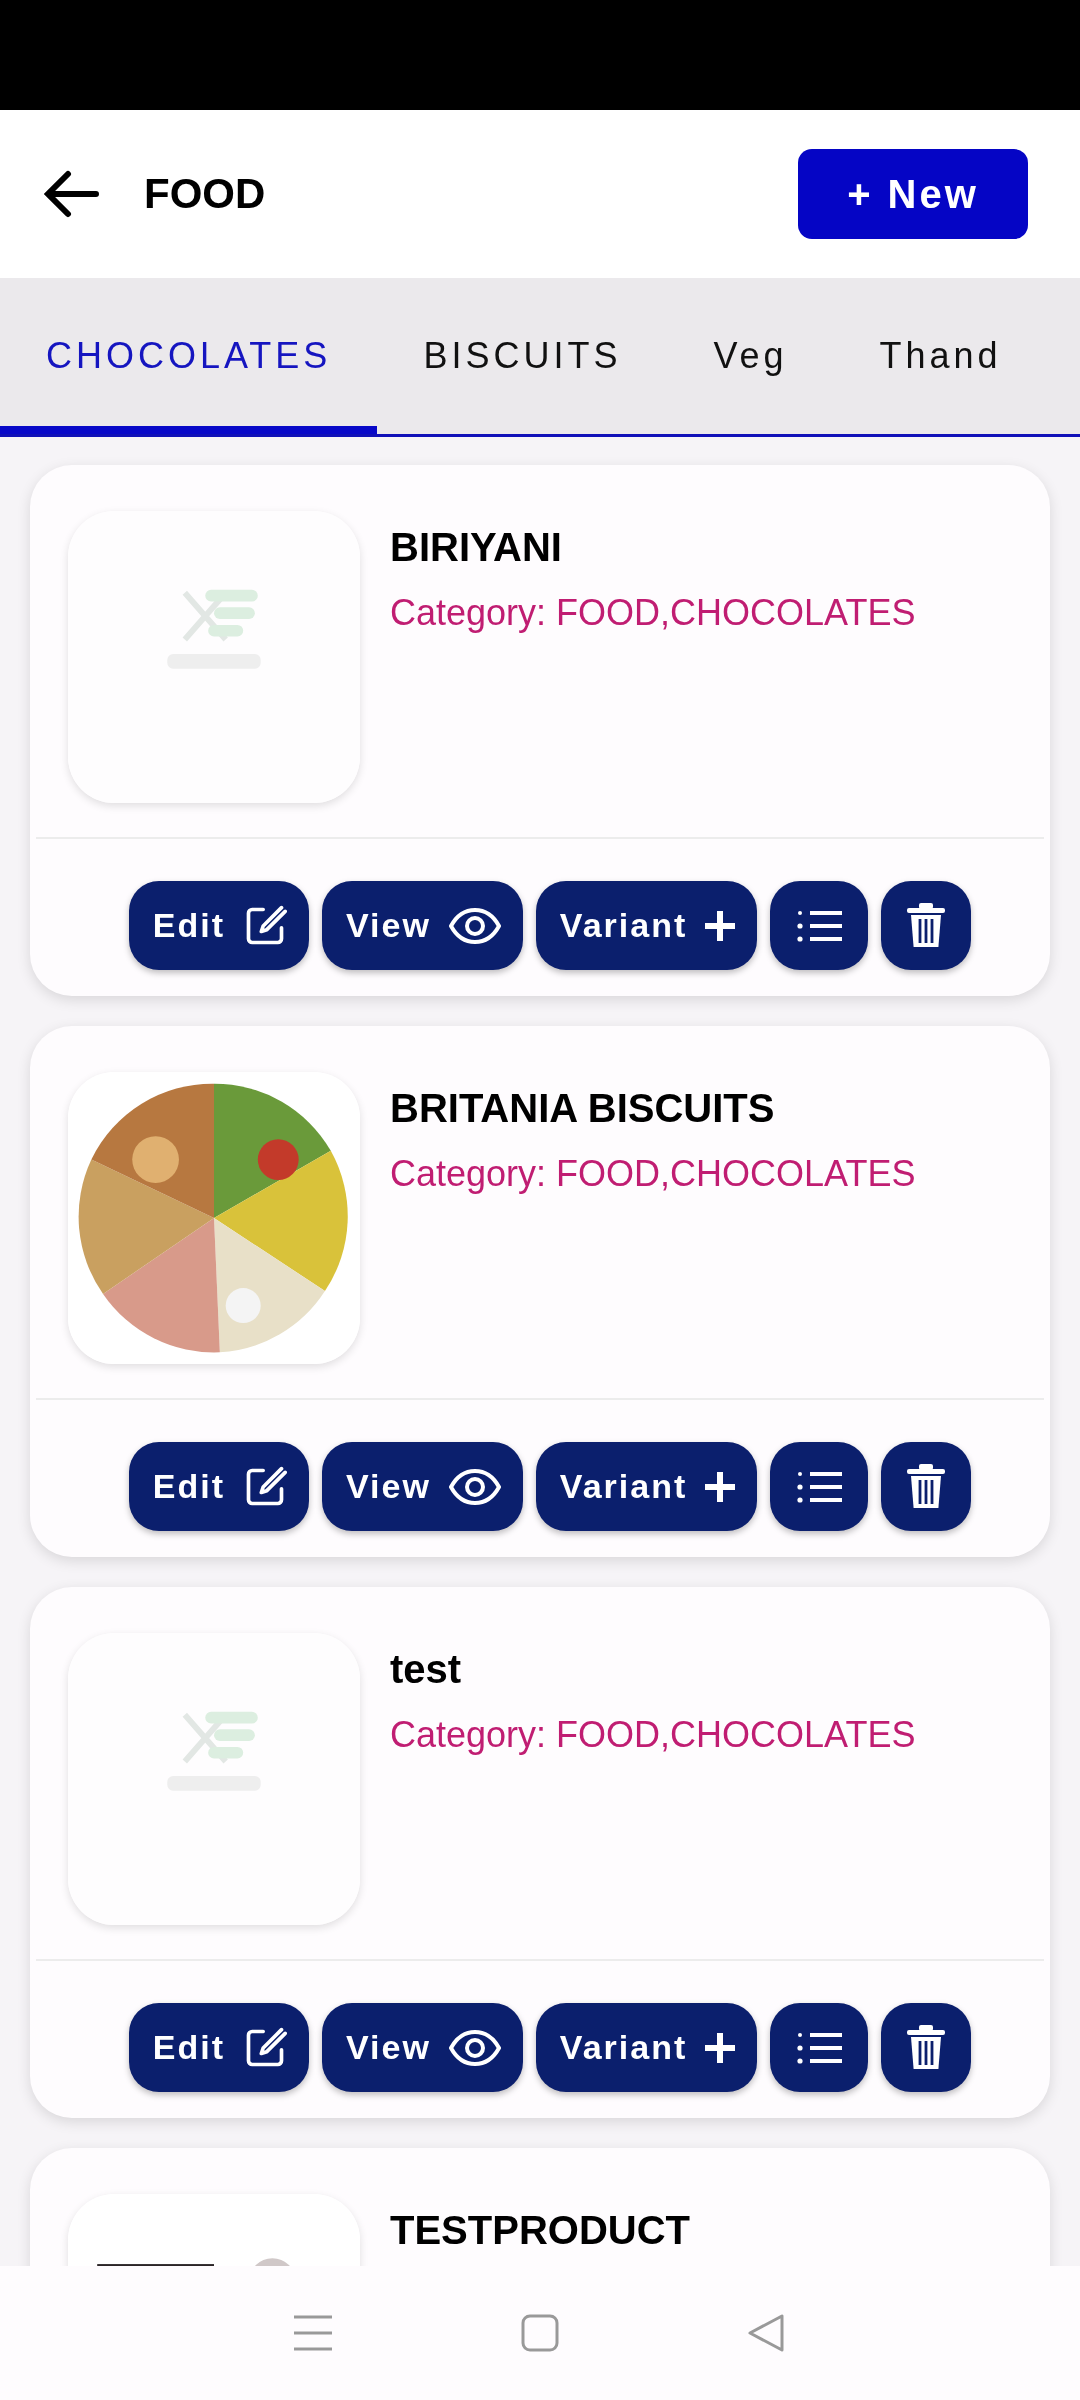  Describe the element at coordinates (476, 547) in the screenshot. I see `product-name: BIRIYANI` at that location.